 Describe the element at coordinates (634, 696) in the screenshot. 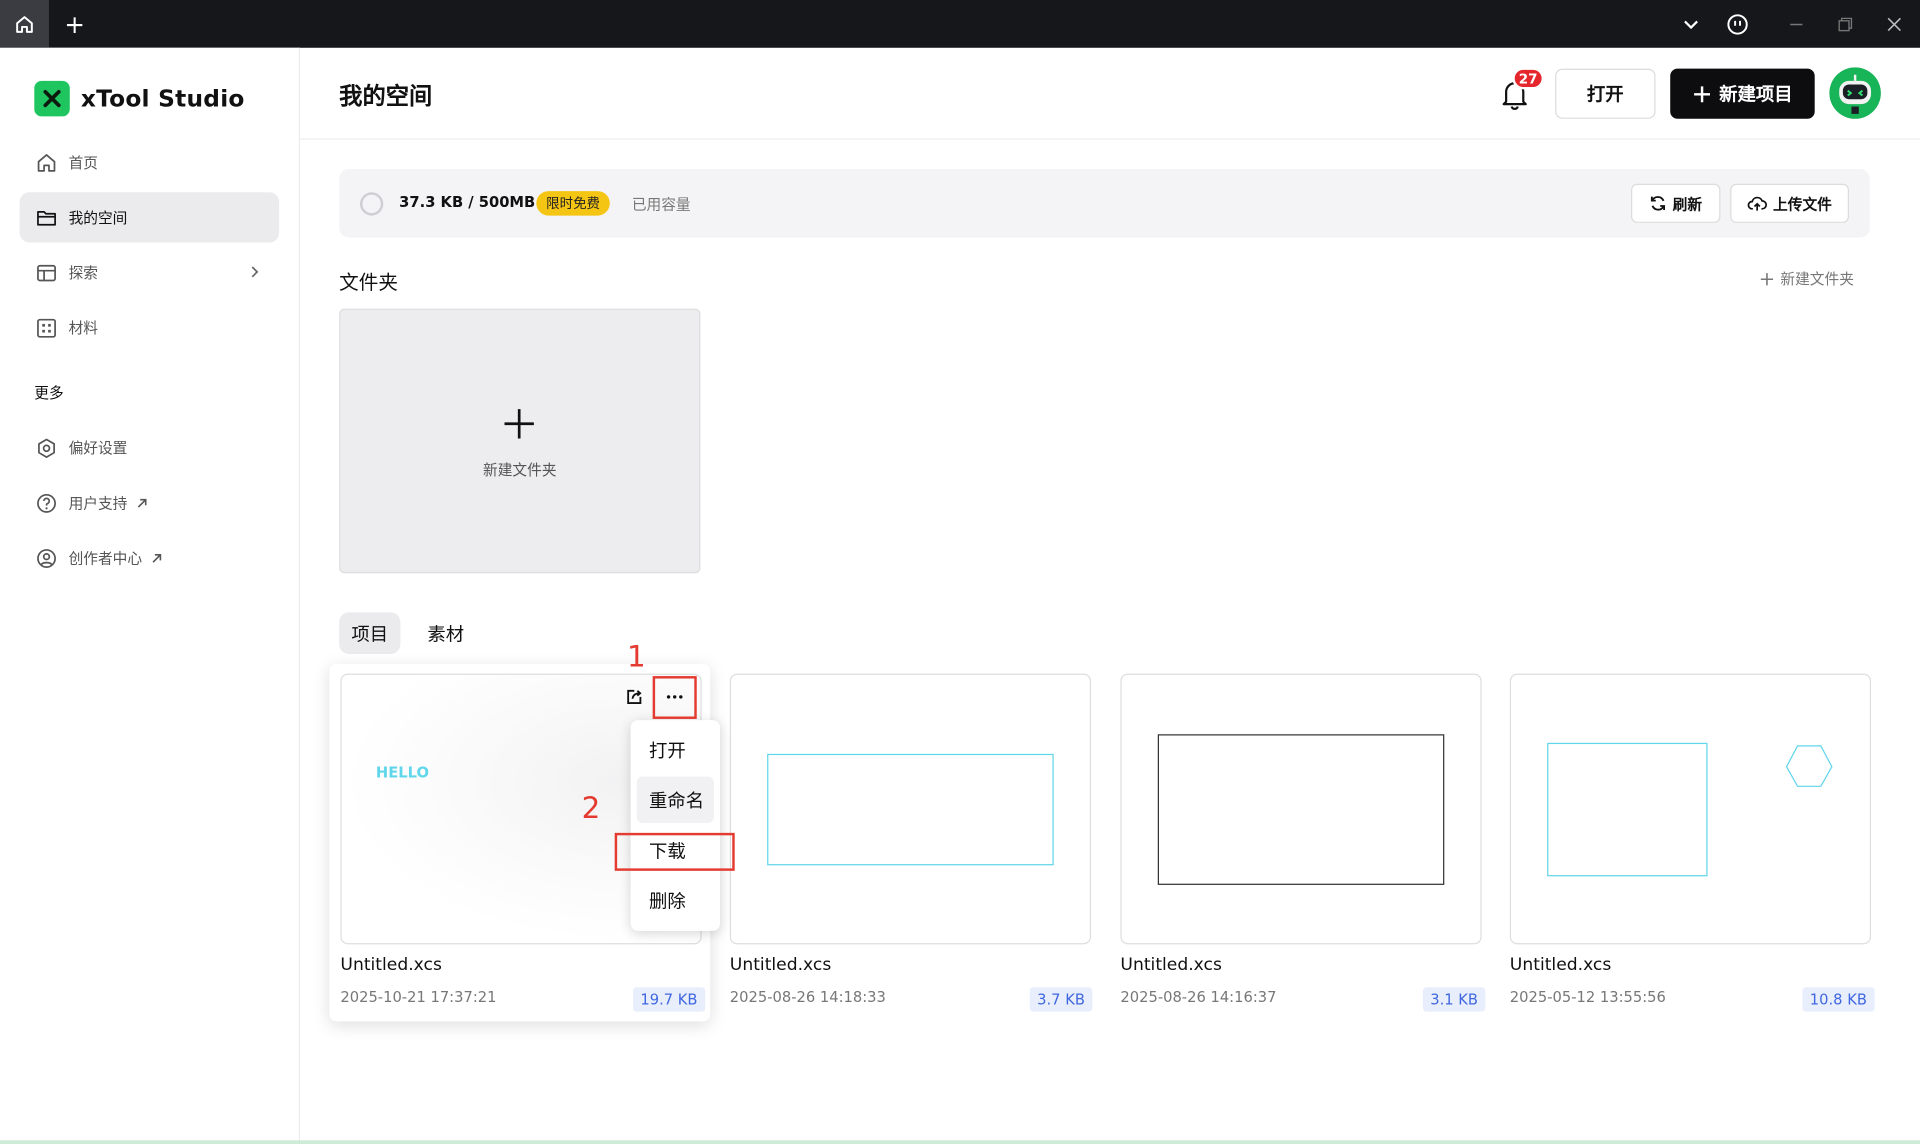

I see `share-icon` at that location.